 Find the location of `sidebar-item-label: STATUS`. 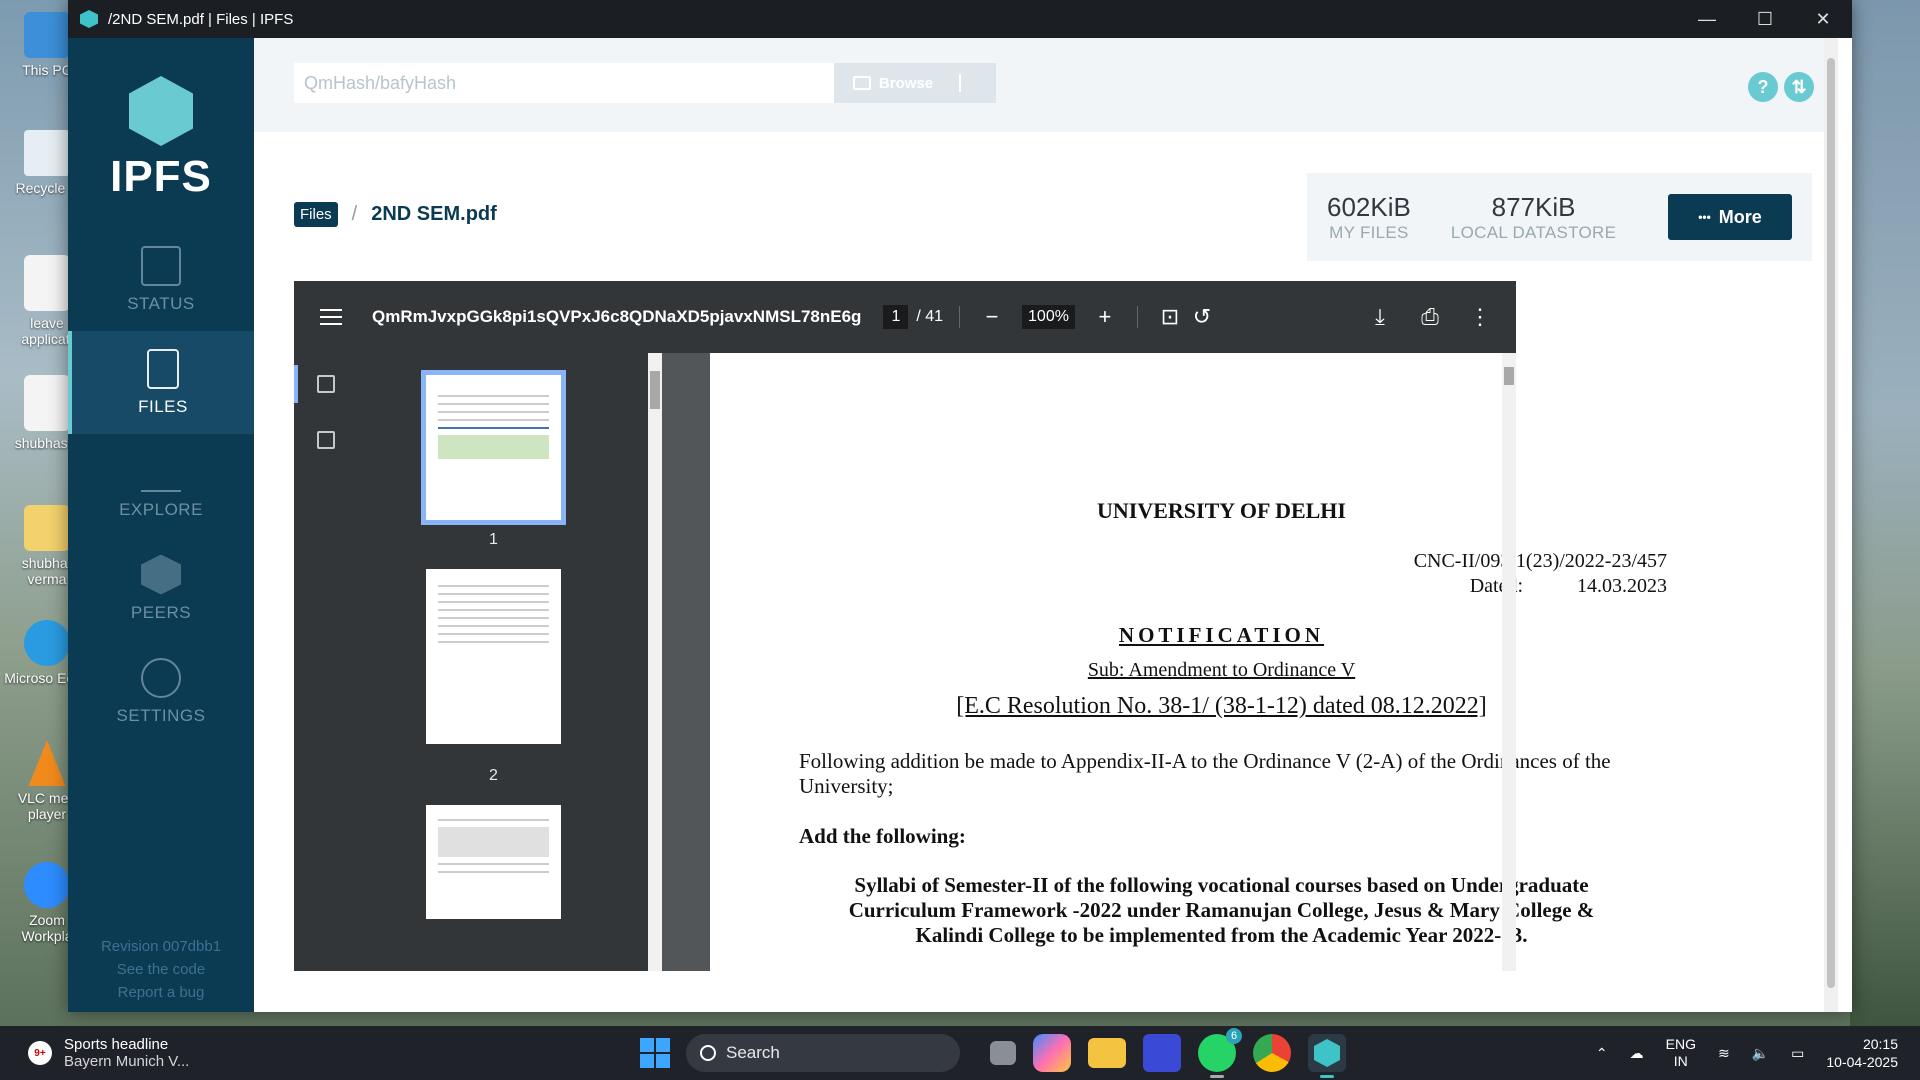

sidebar-item-label: STATUS is located at coordinates (161, 303).